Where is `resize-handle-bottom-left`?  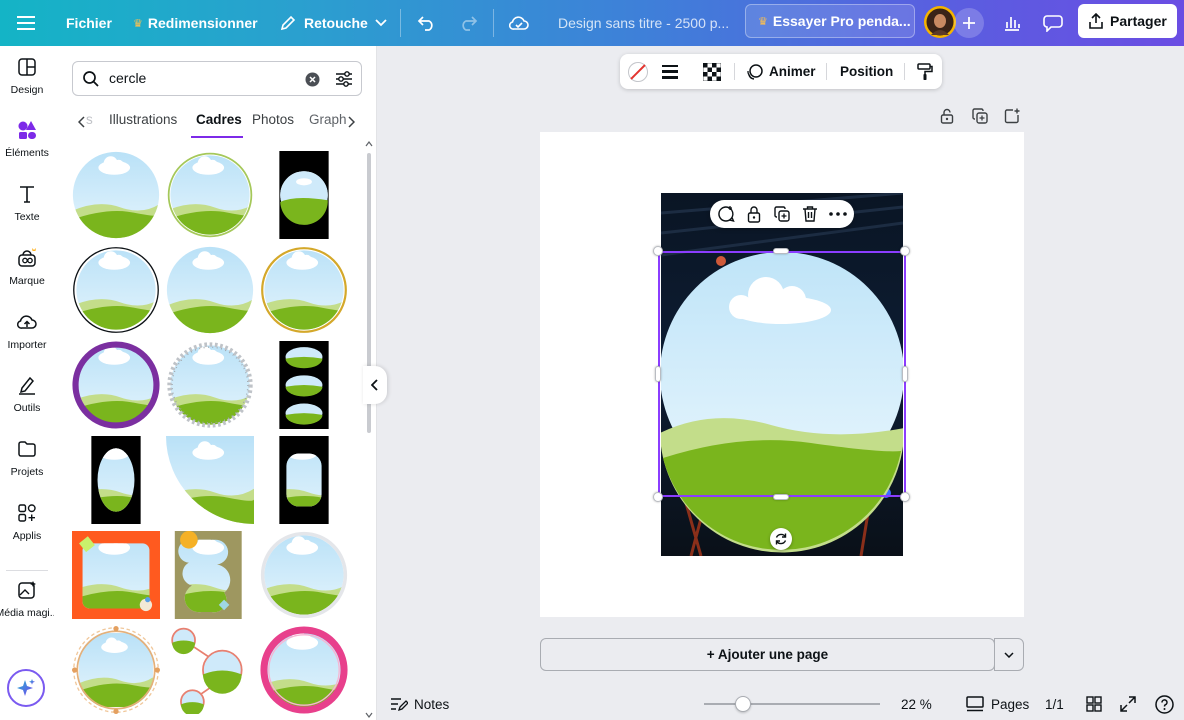
resize-handle-bottom-left is located at coordinates (658, 497).